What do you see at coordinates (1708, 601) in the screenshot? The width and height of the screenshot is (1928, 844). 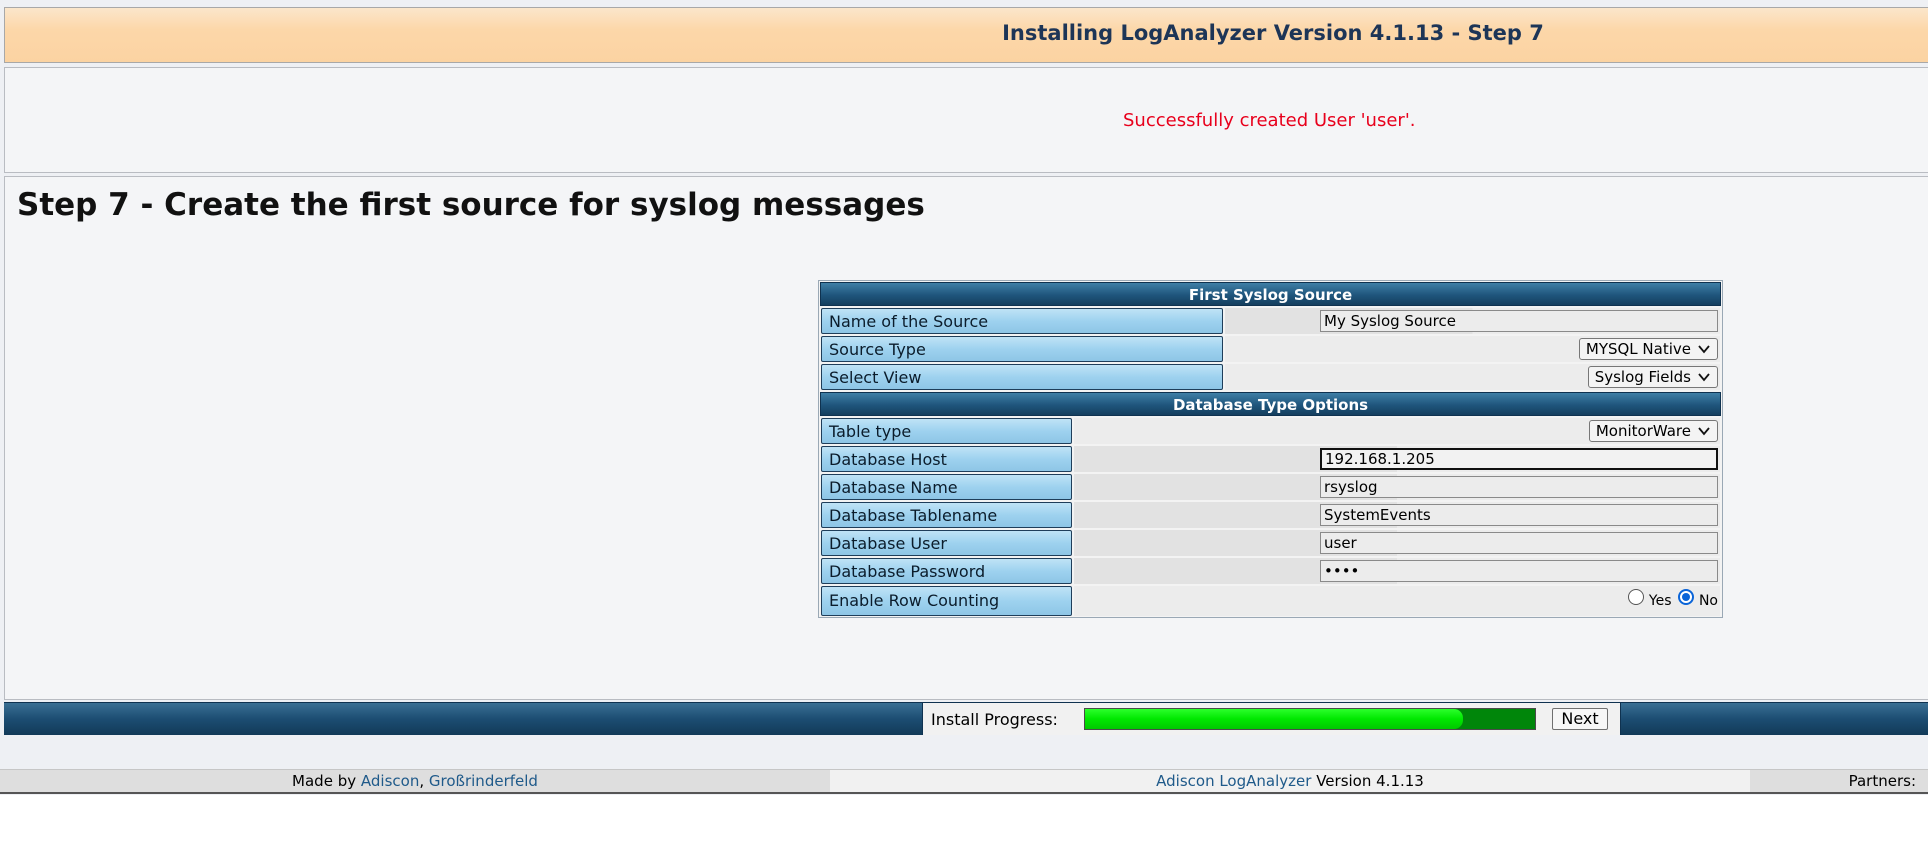 I see `row-counting-no-label: No` at bounding box center [1708, 601].